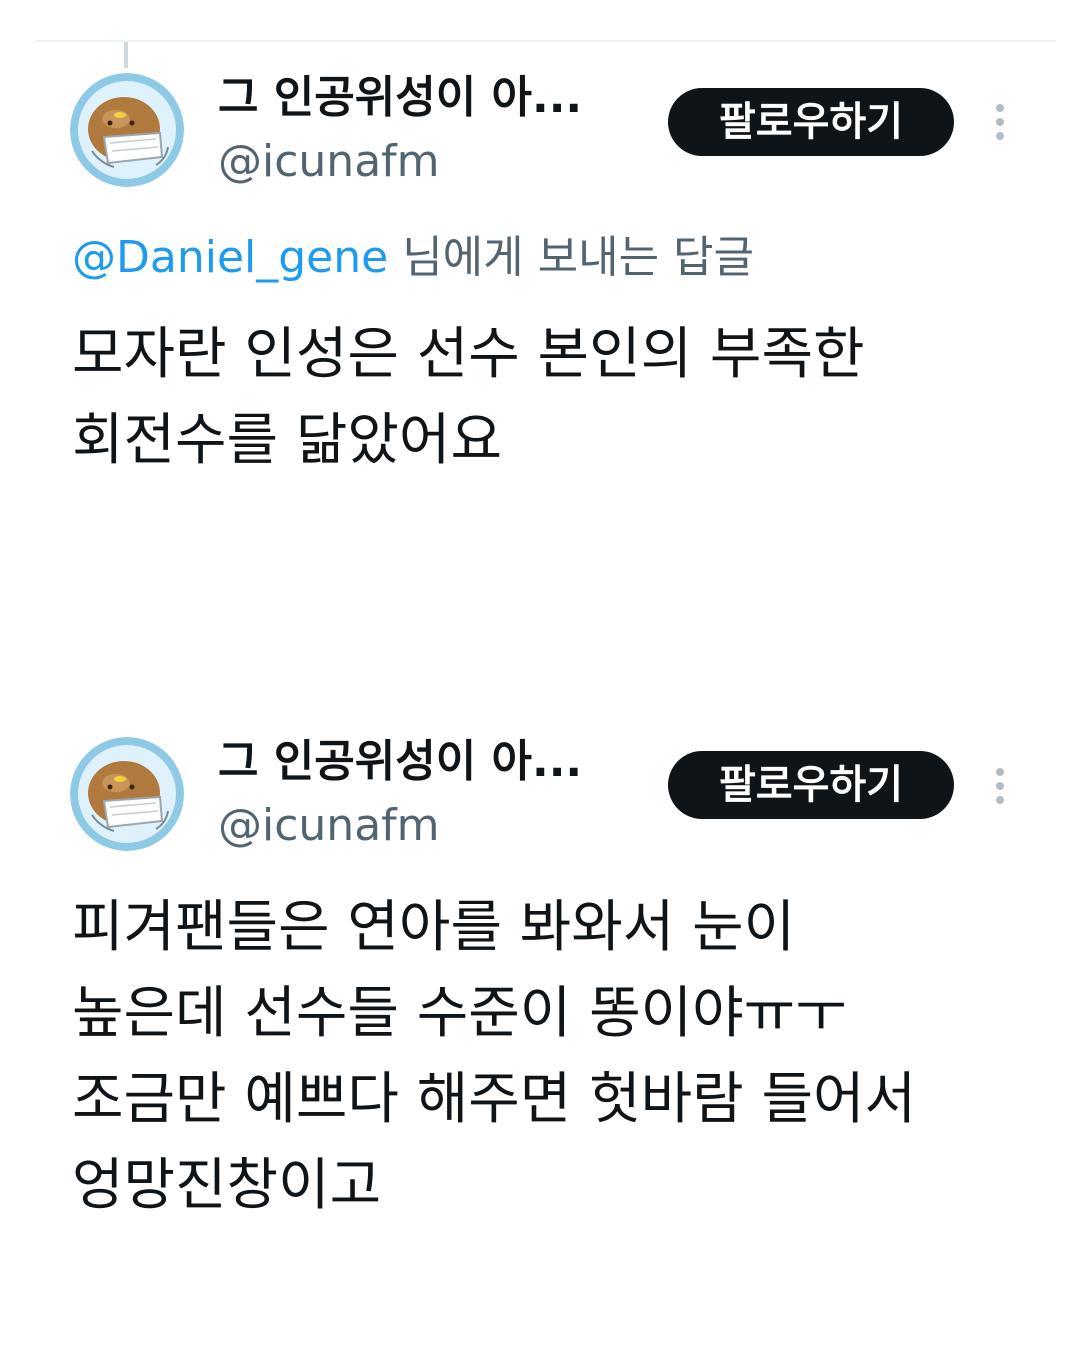 This screenshot has height=1345, width=1080. Describe the element at coordinates (571, 257) in the screenshot. I see `reply-context-suffix: 님에게 보내는 답글` at that location.